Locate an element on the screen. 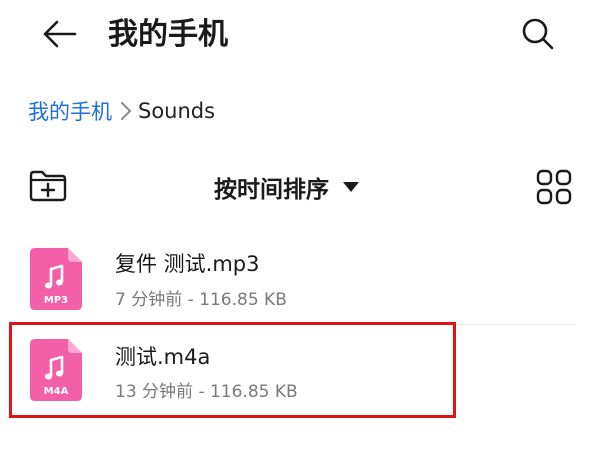 The width and height of the screenshot is (600, 450). breadcrumb-root: 我的手机 is located at coordinates (70, 111).